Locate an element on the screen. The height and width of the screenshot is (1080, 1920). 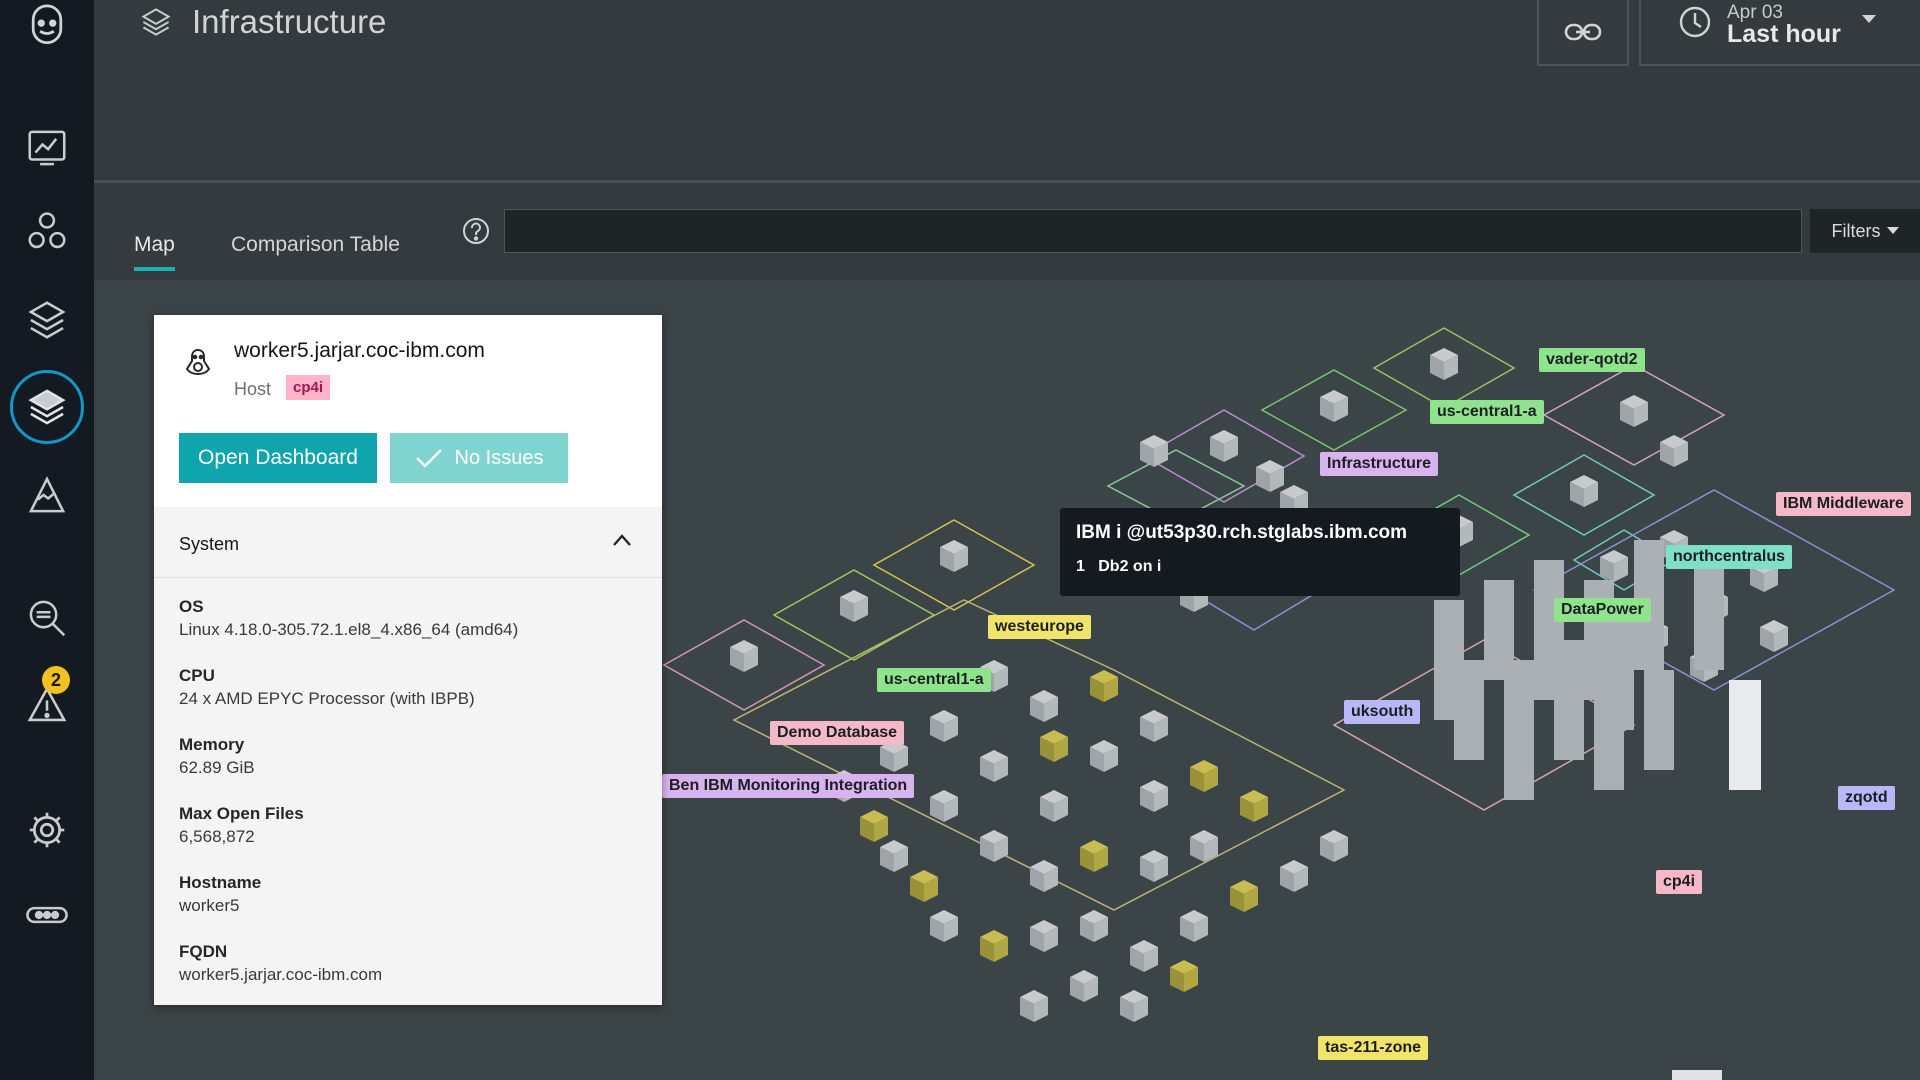
services-icon is located at coordinates (47, 320).